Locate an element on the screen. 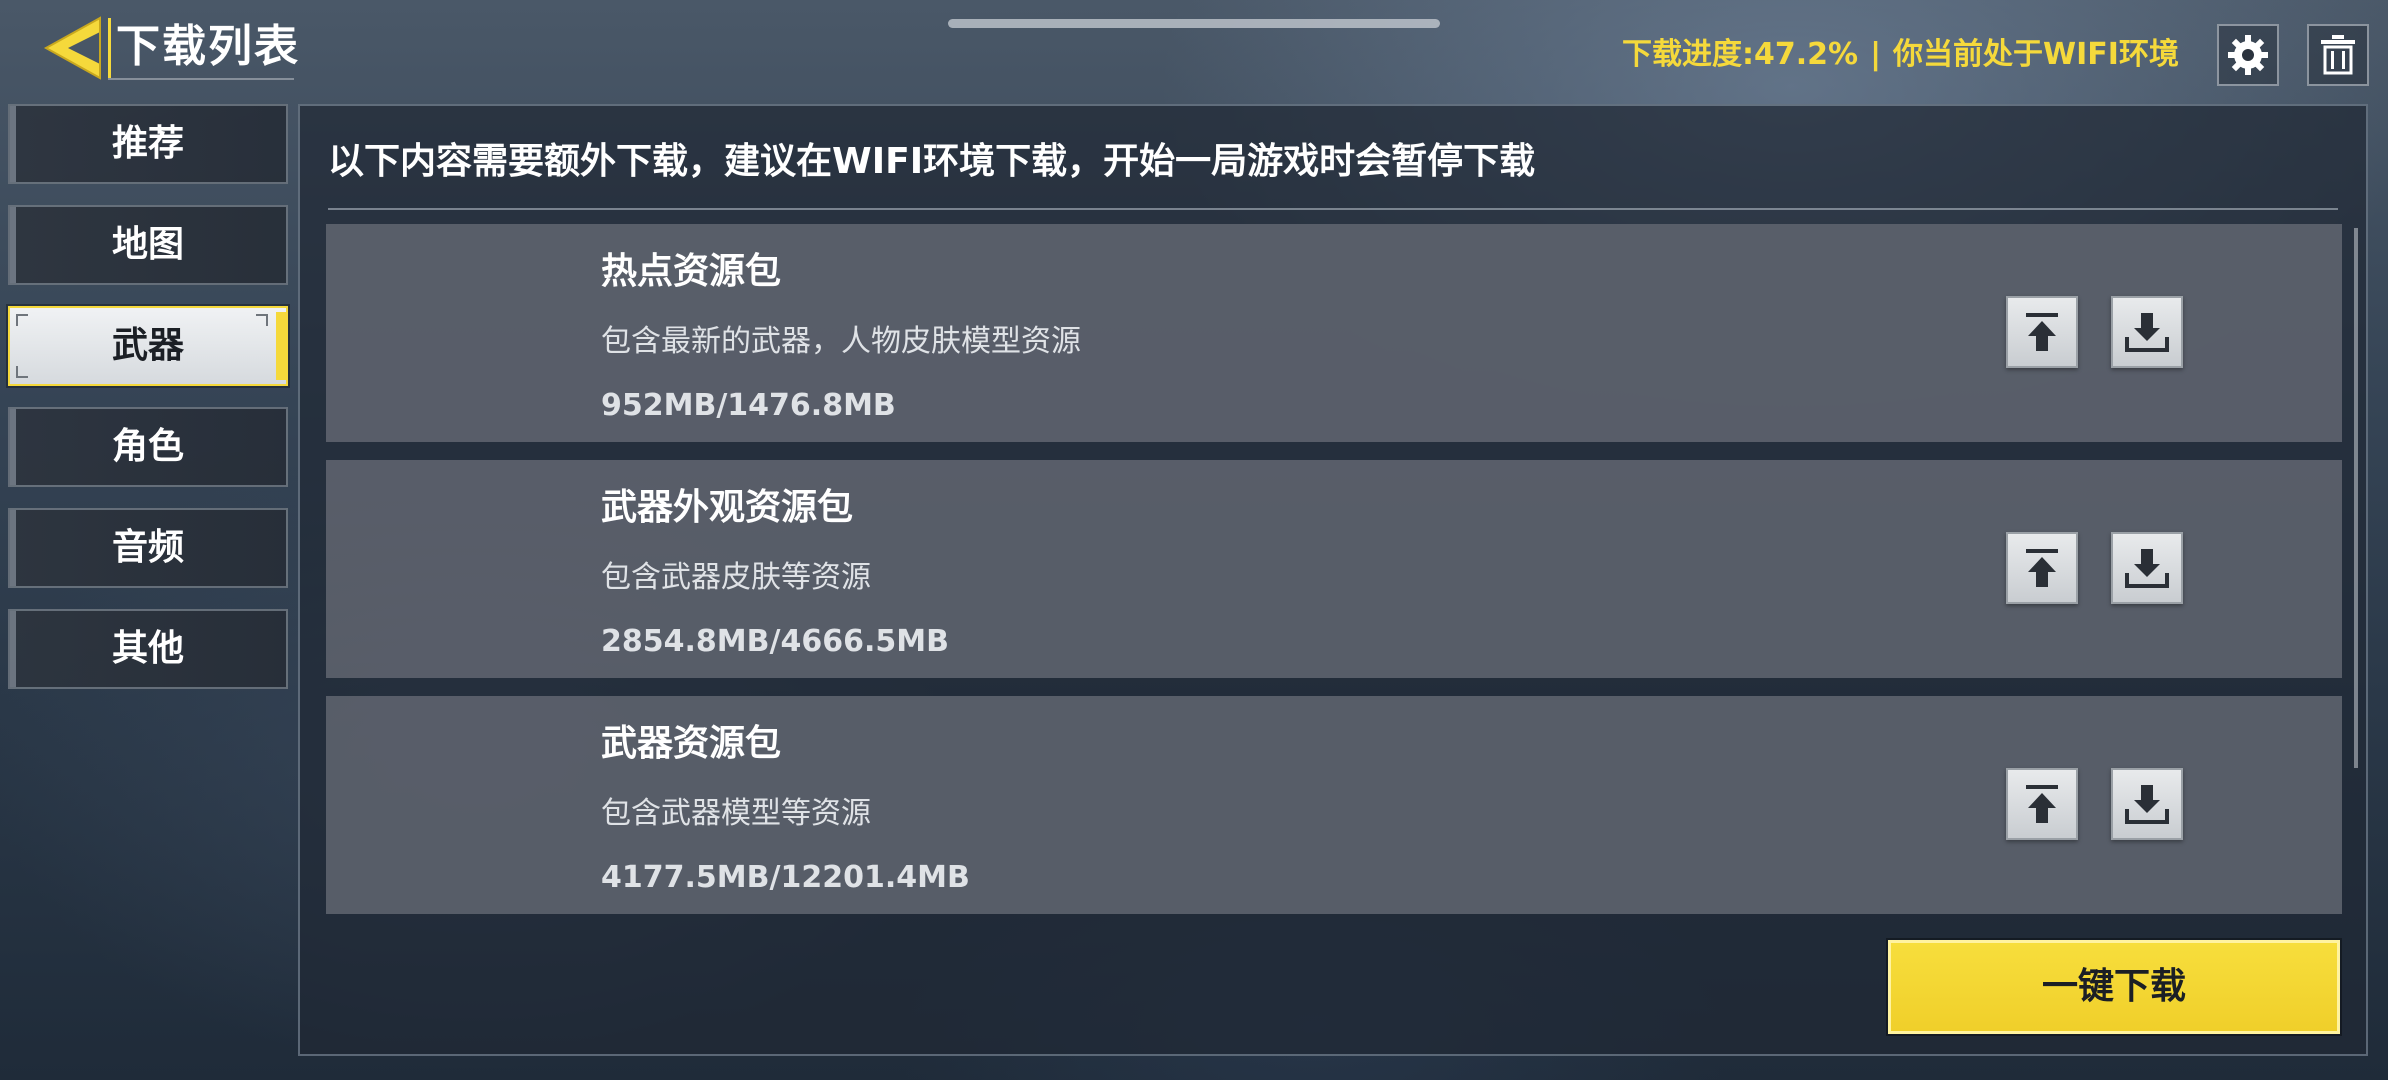 This screenshot has width=2388, height=1080. package-size: 2854.8MB/4666.5MB is located at coordinates (775, 641).